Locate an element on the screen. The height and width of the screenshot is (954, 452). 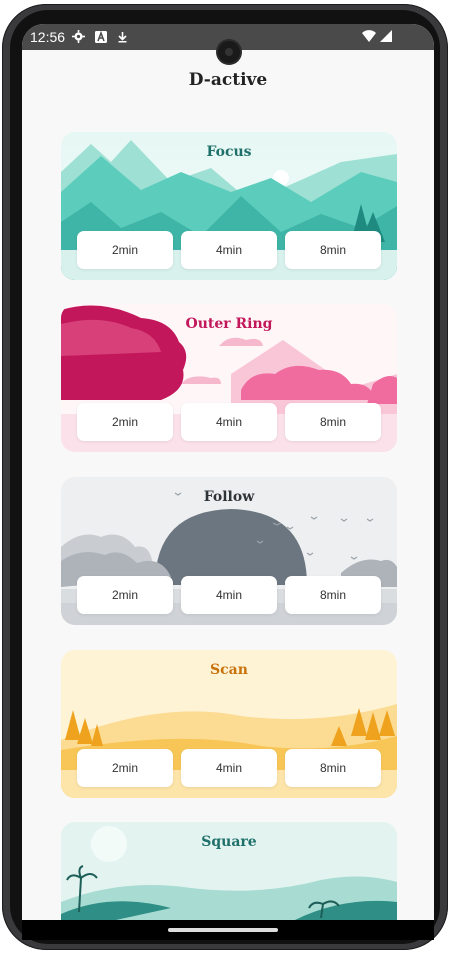
a-icon is located at coordinates (101, 36).